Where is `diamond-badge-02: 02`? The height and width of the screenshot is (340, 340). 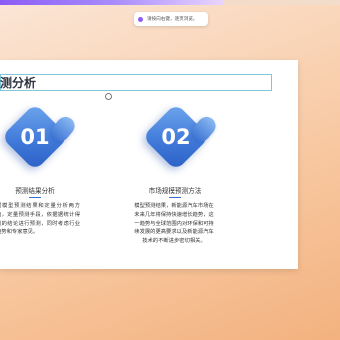
diamond-badge-02: 02 is located at coordinates (180, 137).